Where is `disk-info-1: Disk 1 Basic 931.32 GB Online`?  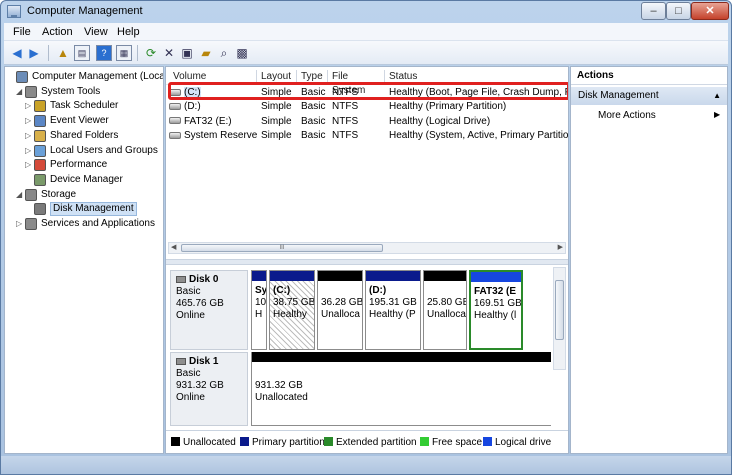
disk-info-1: Disk 1 Basic 931.32 GB Online is located at coordinates (209, 389).